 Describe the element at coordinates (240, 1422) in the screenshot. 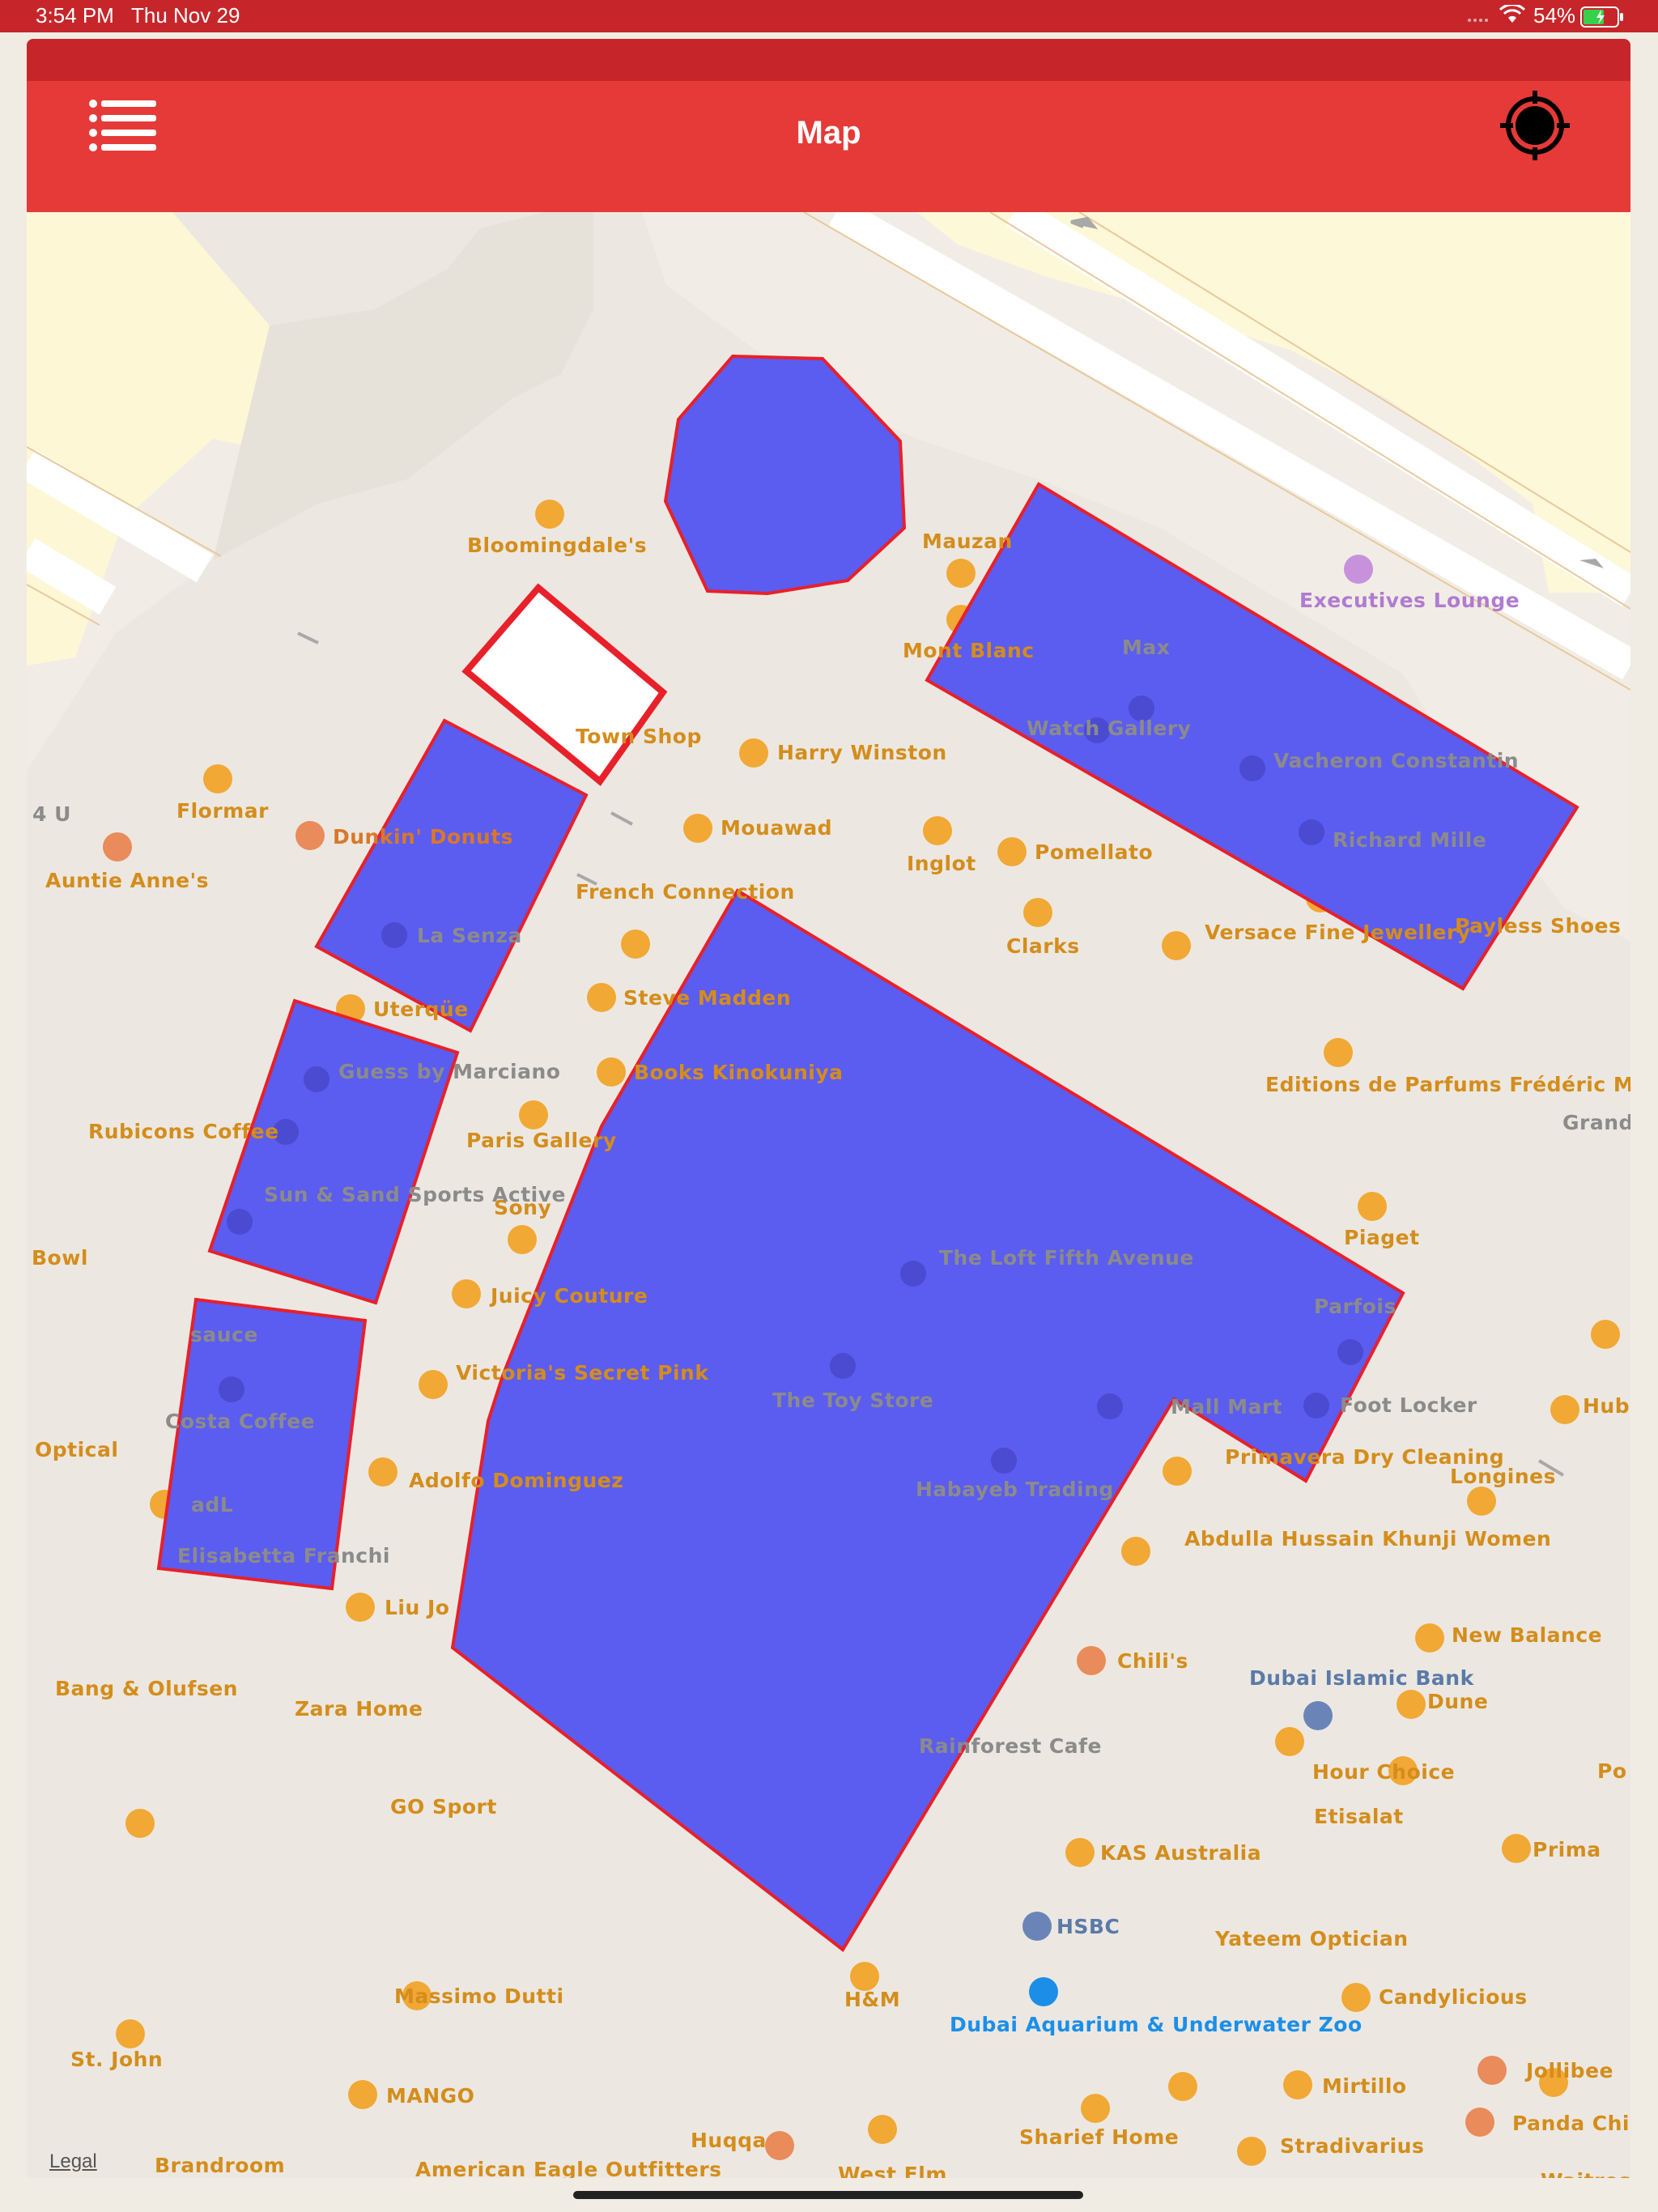

I see `map-label: Costa Coffee` at that location.